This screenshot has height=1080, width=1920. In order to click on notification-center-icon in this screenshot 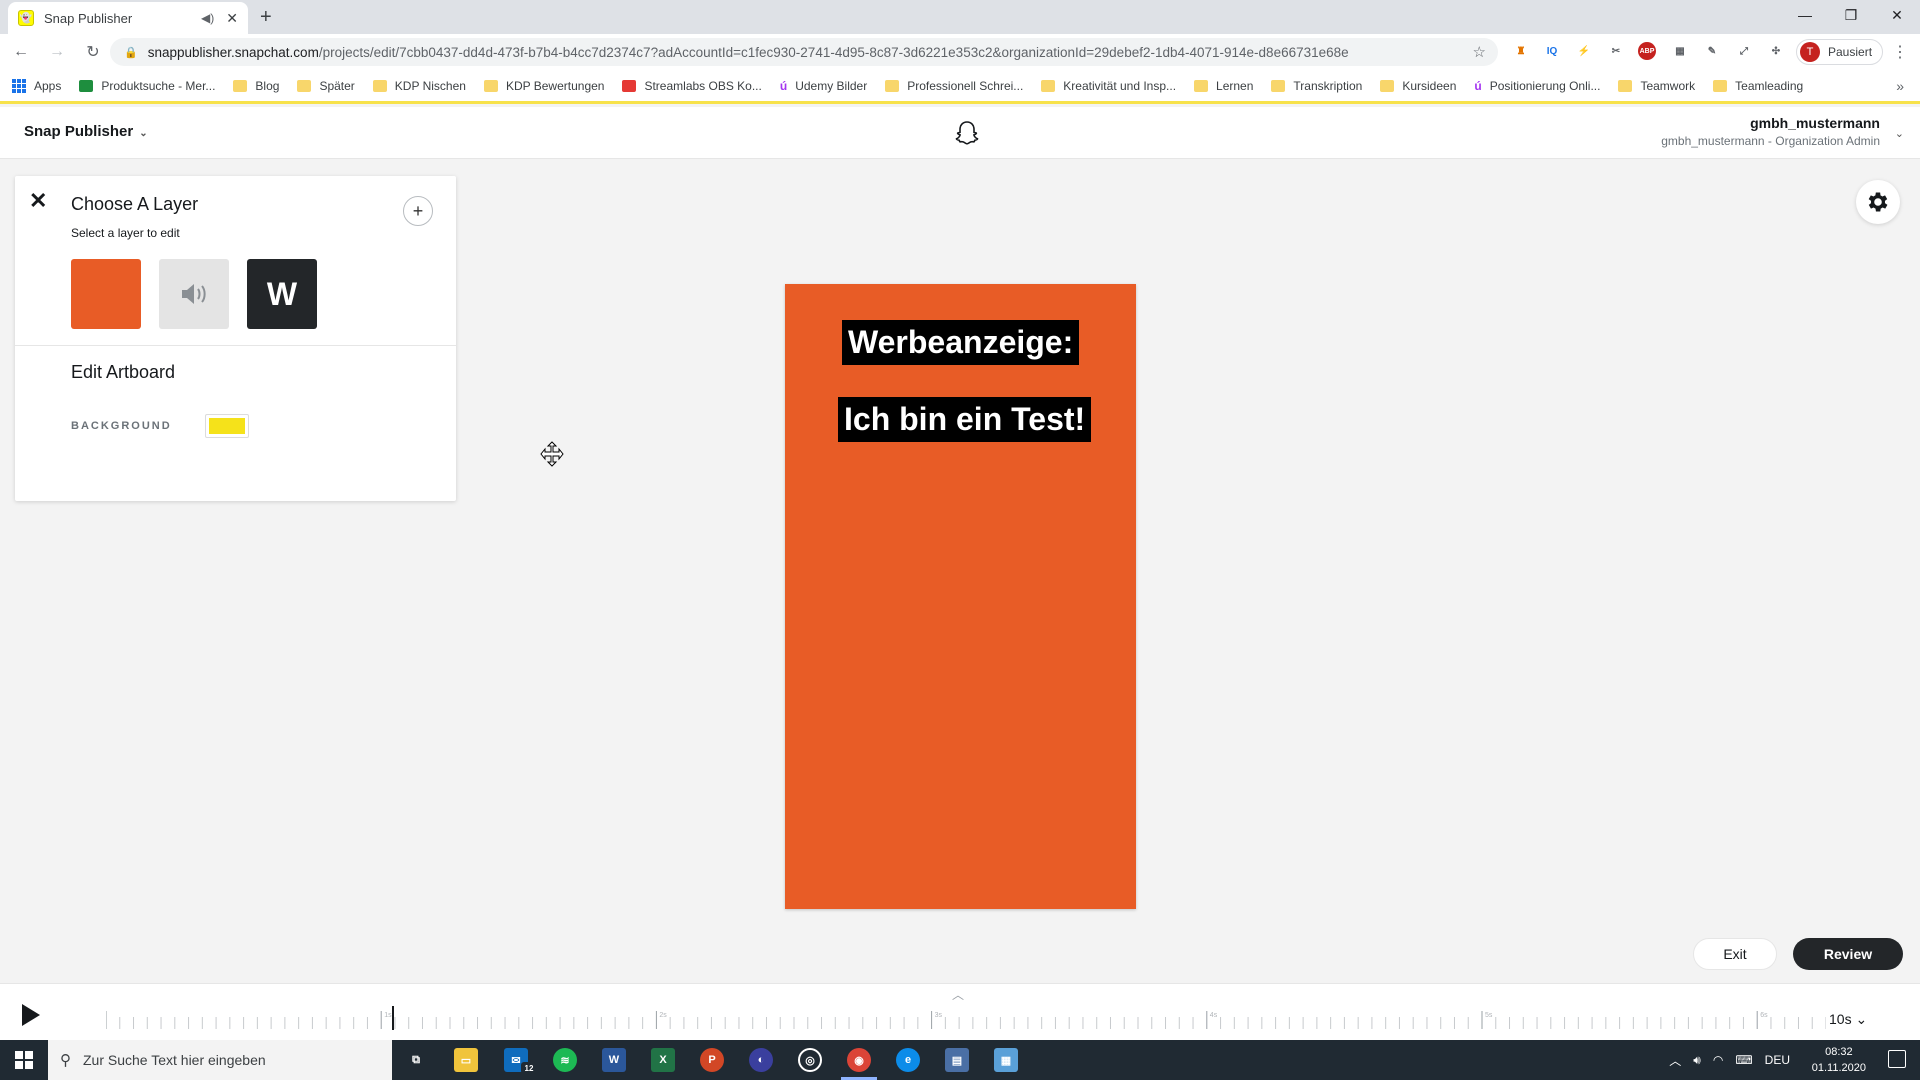, I will do `click(1897, 1059)`.